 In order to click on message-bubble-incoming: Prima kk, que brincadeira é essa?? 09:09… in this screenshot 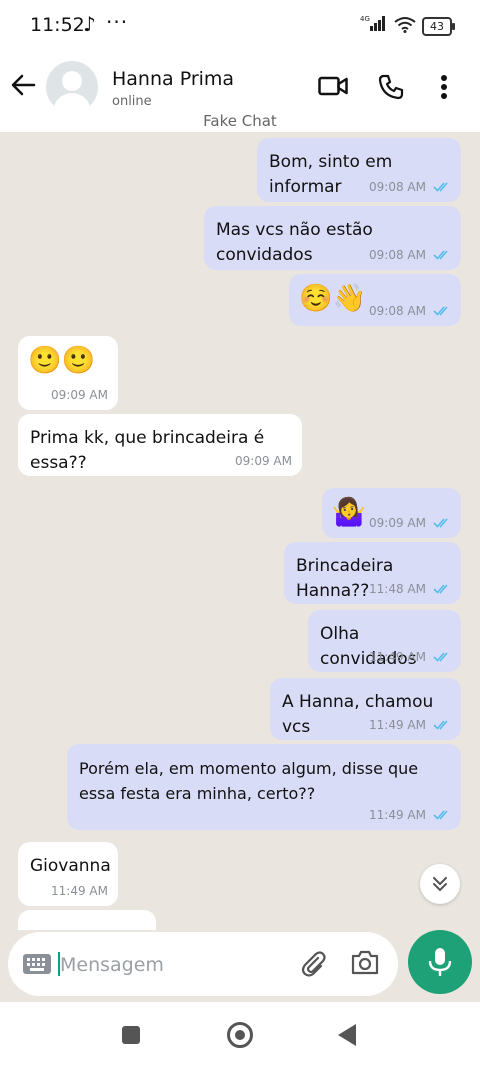, I will do `click(160, 445)`.